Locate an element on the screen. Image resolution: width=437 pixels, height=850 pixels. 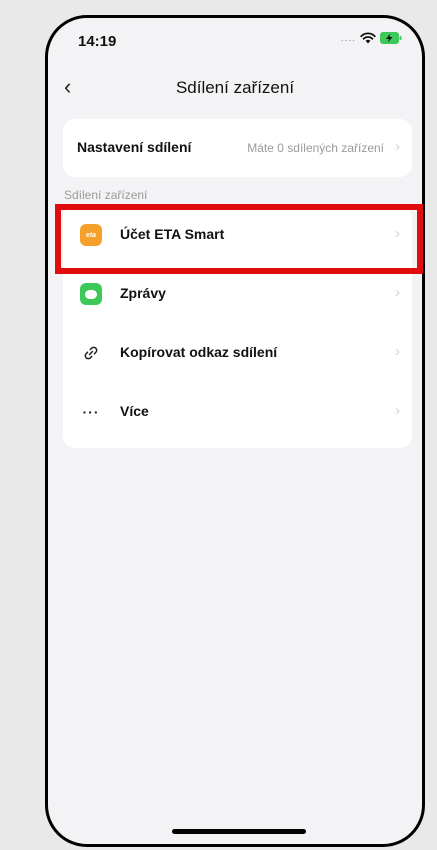
section-label: Sdílení zařízení is located at coordinates (106, 195).